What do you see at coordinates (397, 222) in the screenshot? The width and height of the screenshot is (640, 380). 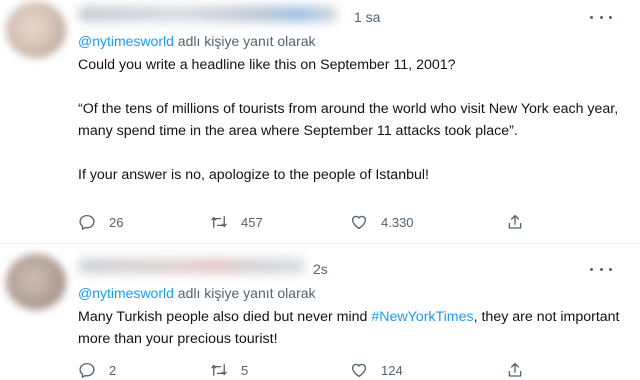 I see `like-count: 4.330` at bounding box center [397, 222].